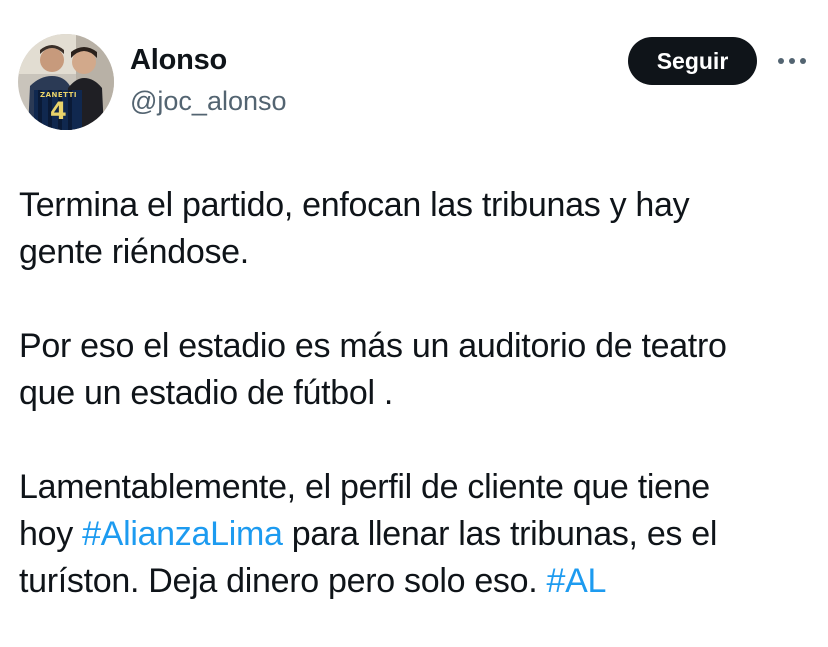 The image size is (828, 647). Describe the element at coordinates (178, 60) in the screenshot. I see `author-name: Alonso` at that location.